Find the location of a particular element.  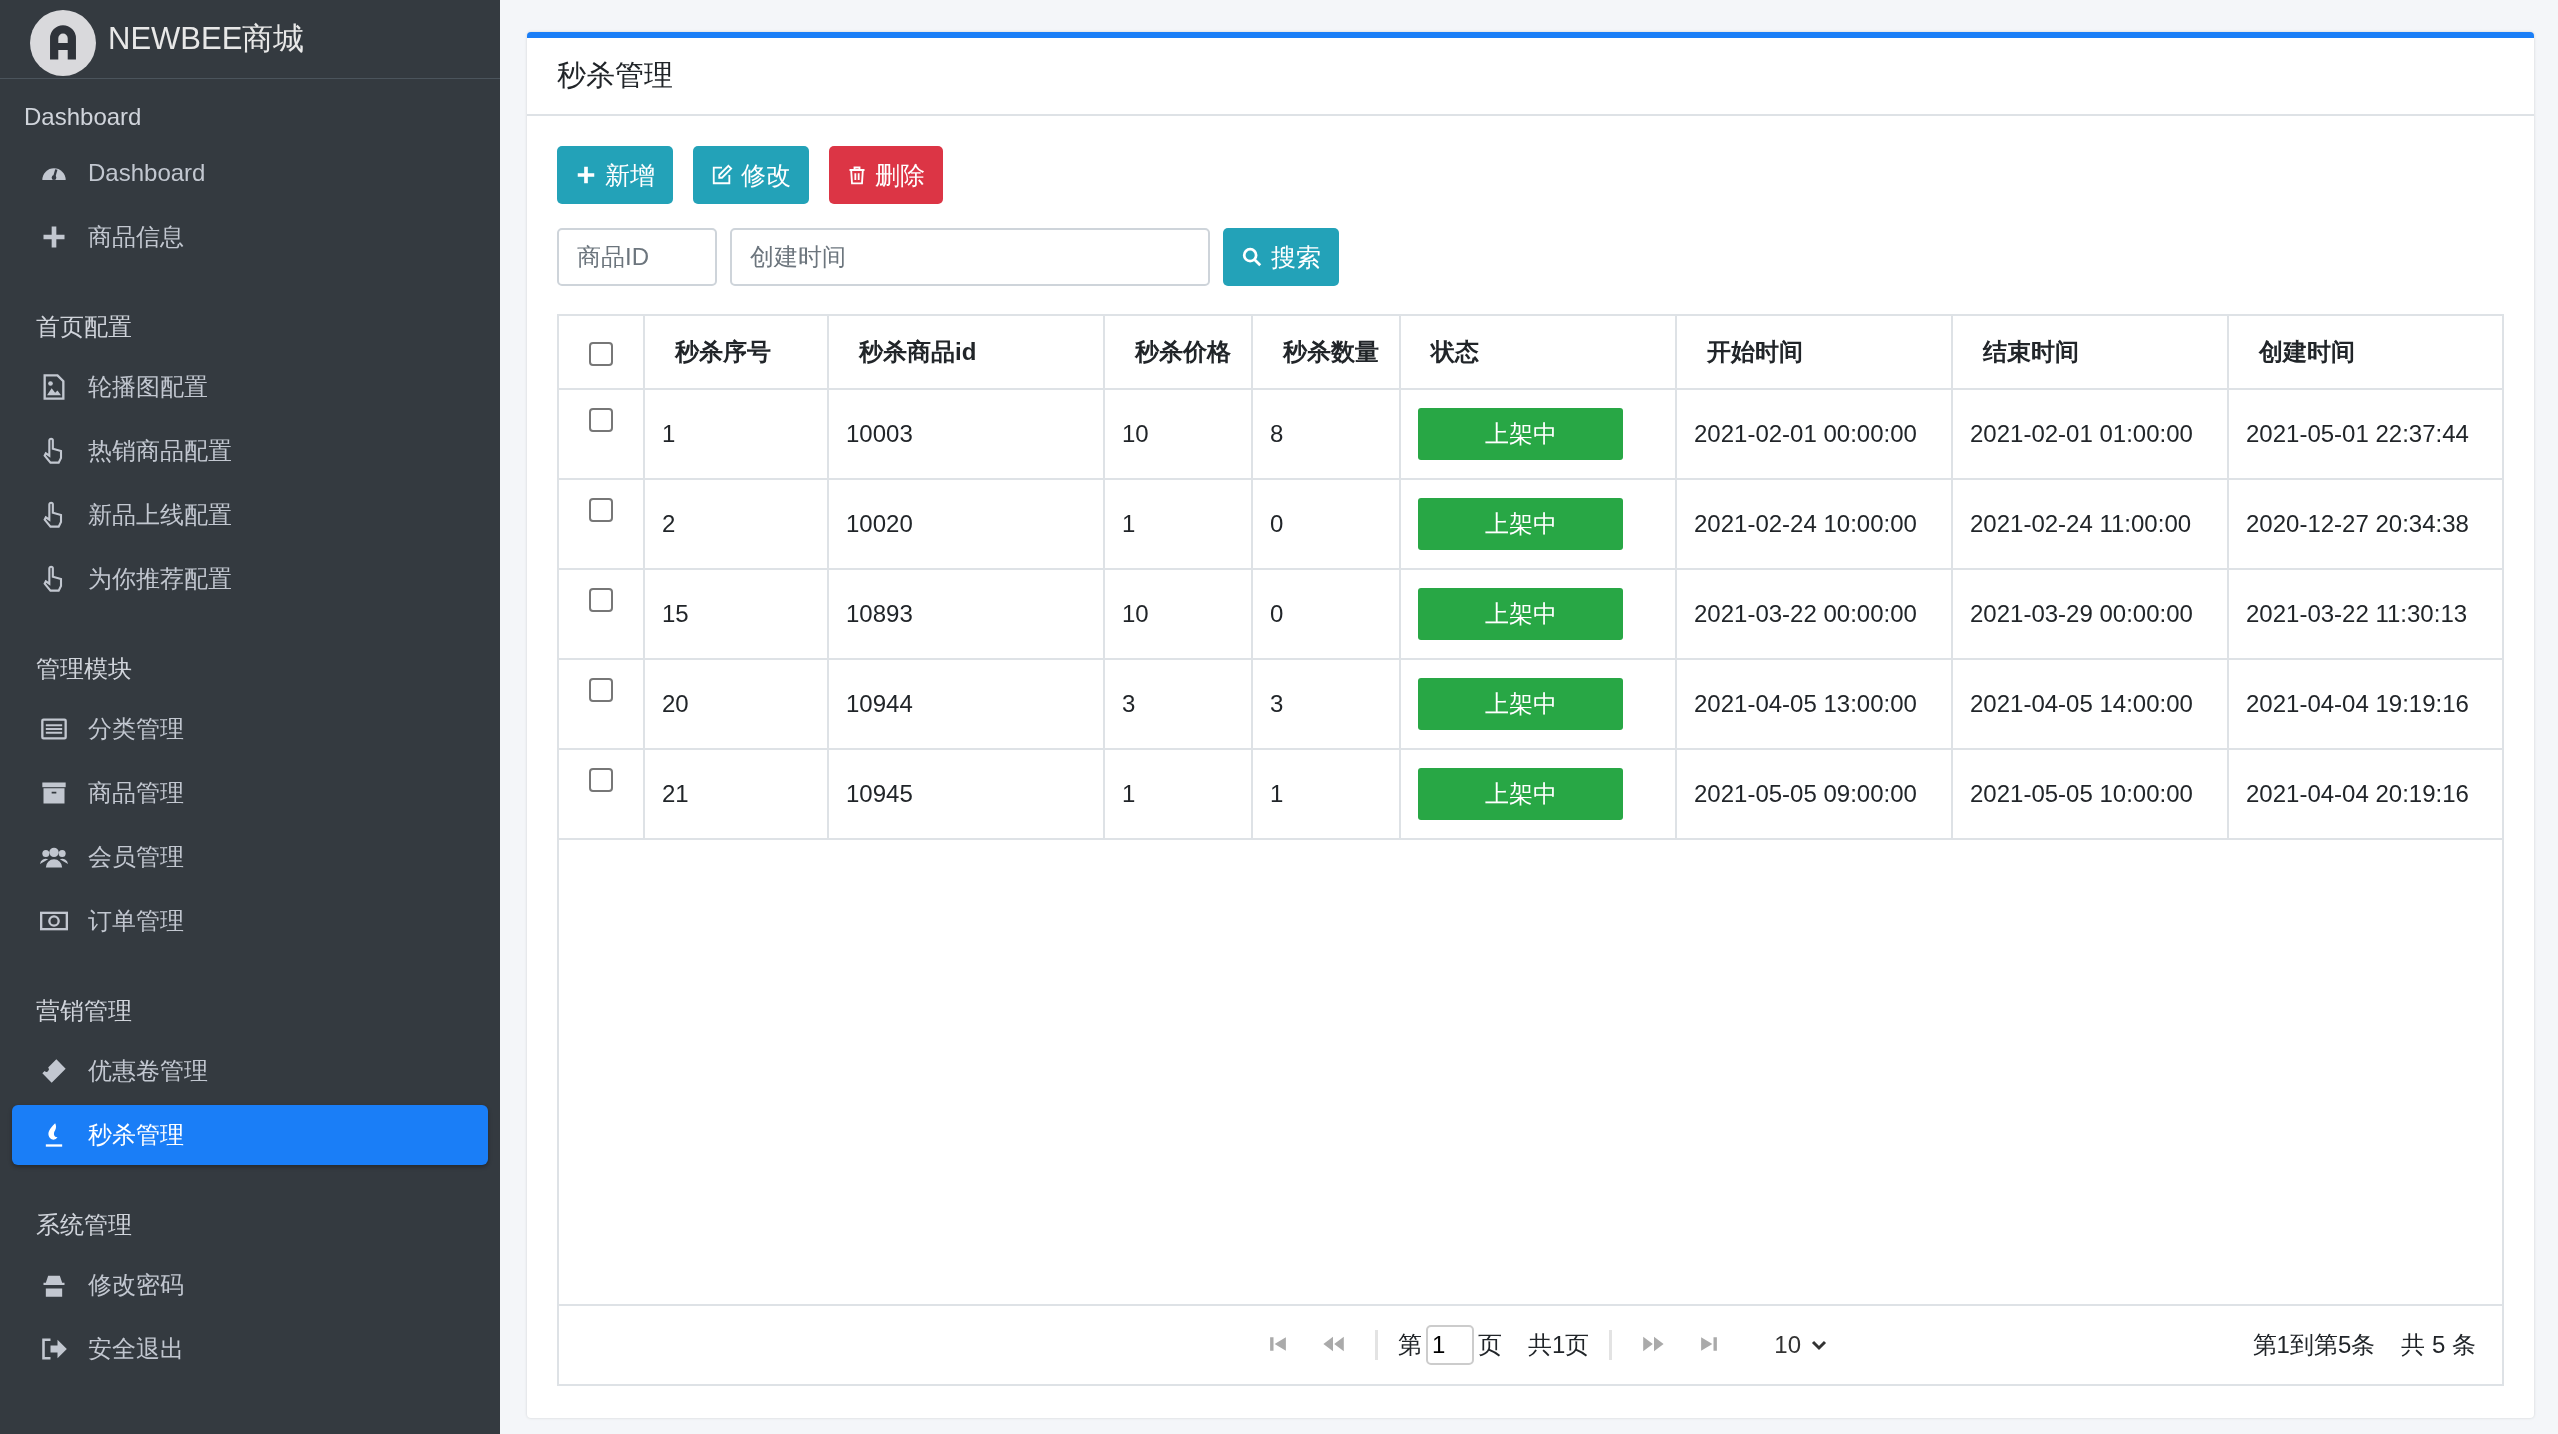

nav-item: 修改密码 is located at coordinates (250, 1285).